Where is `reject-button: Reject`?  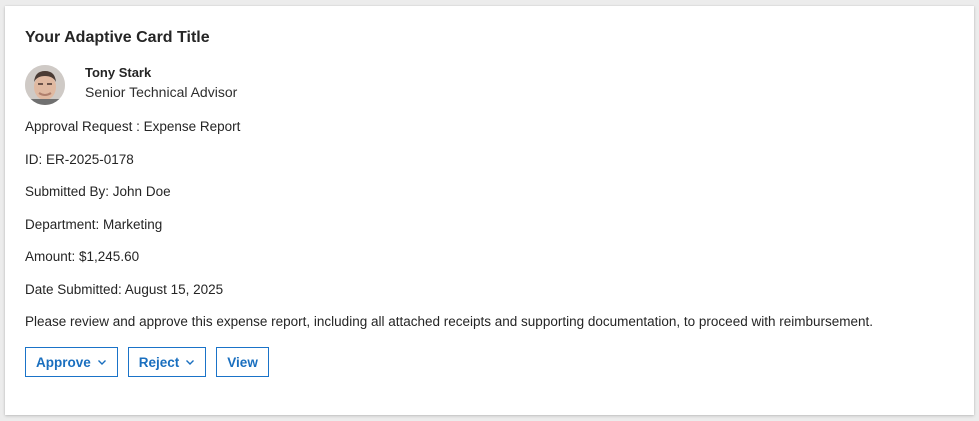 reject-button: Reject is located at coordinates (167, 362).